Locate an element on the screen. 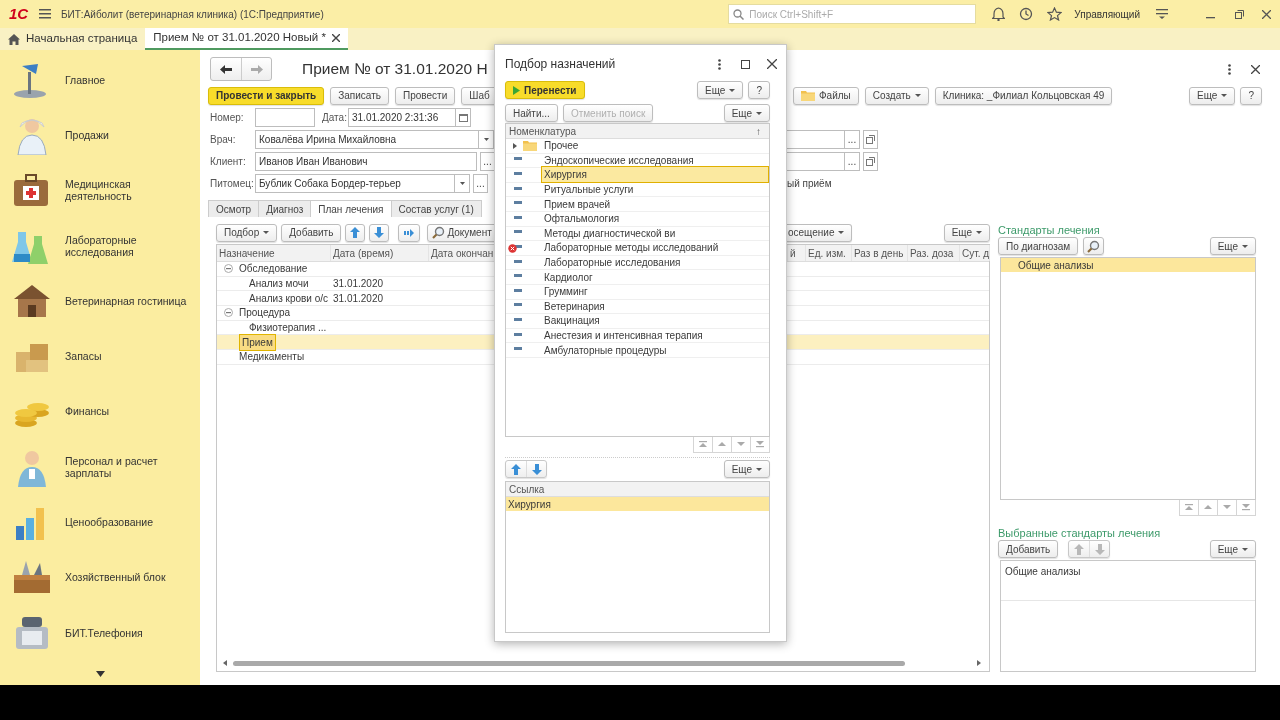 The image size is (1280, 720). field-label: Номер: is located at coordinates (227, 118).